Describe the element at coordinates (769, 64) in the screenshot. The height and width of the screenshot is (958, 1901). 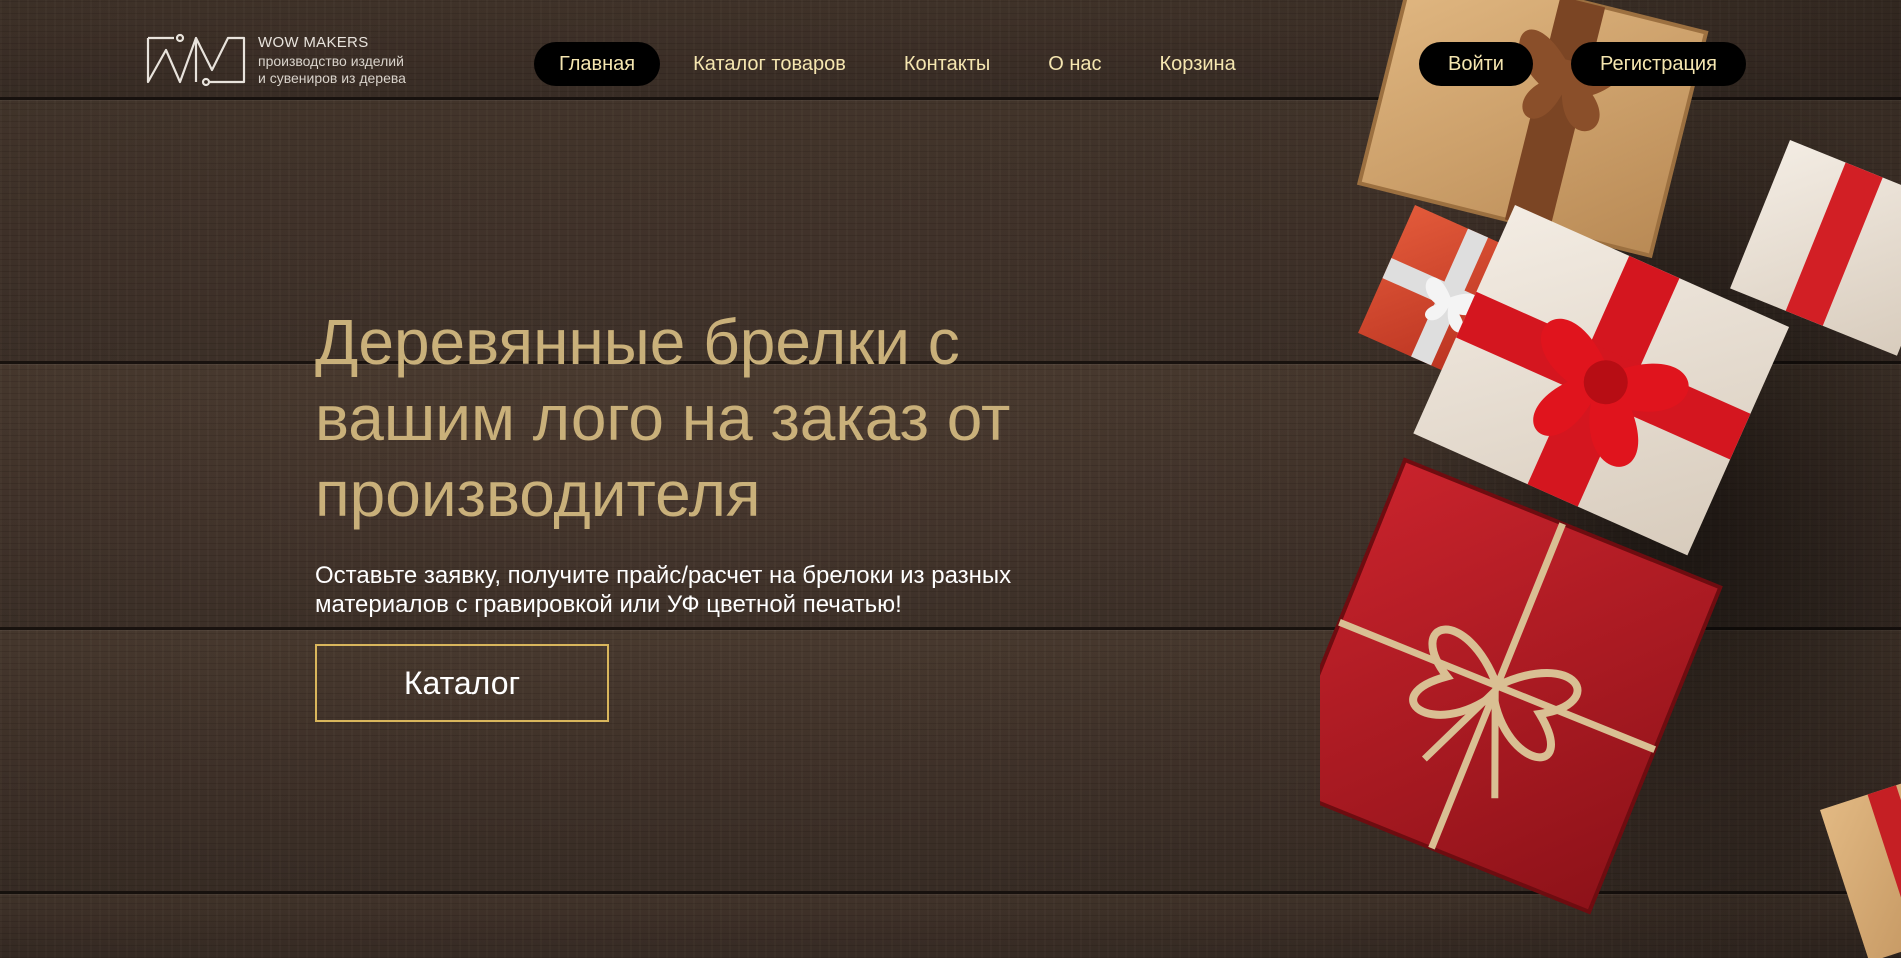
I see `nav-item-catalog: Каталог товаров` at that location.